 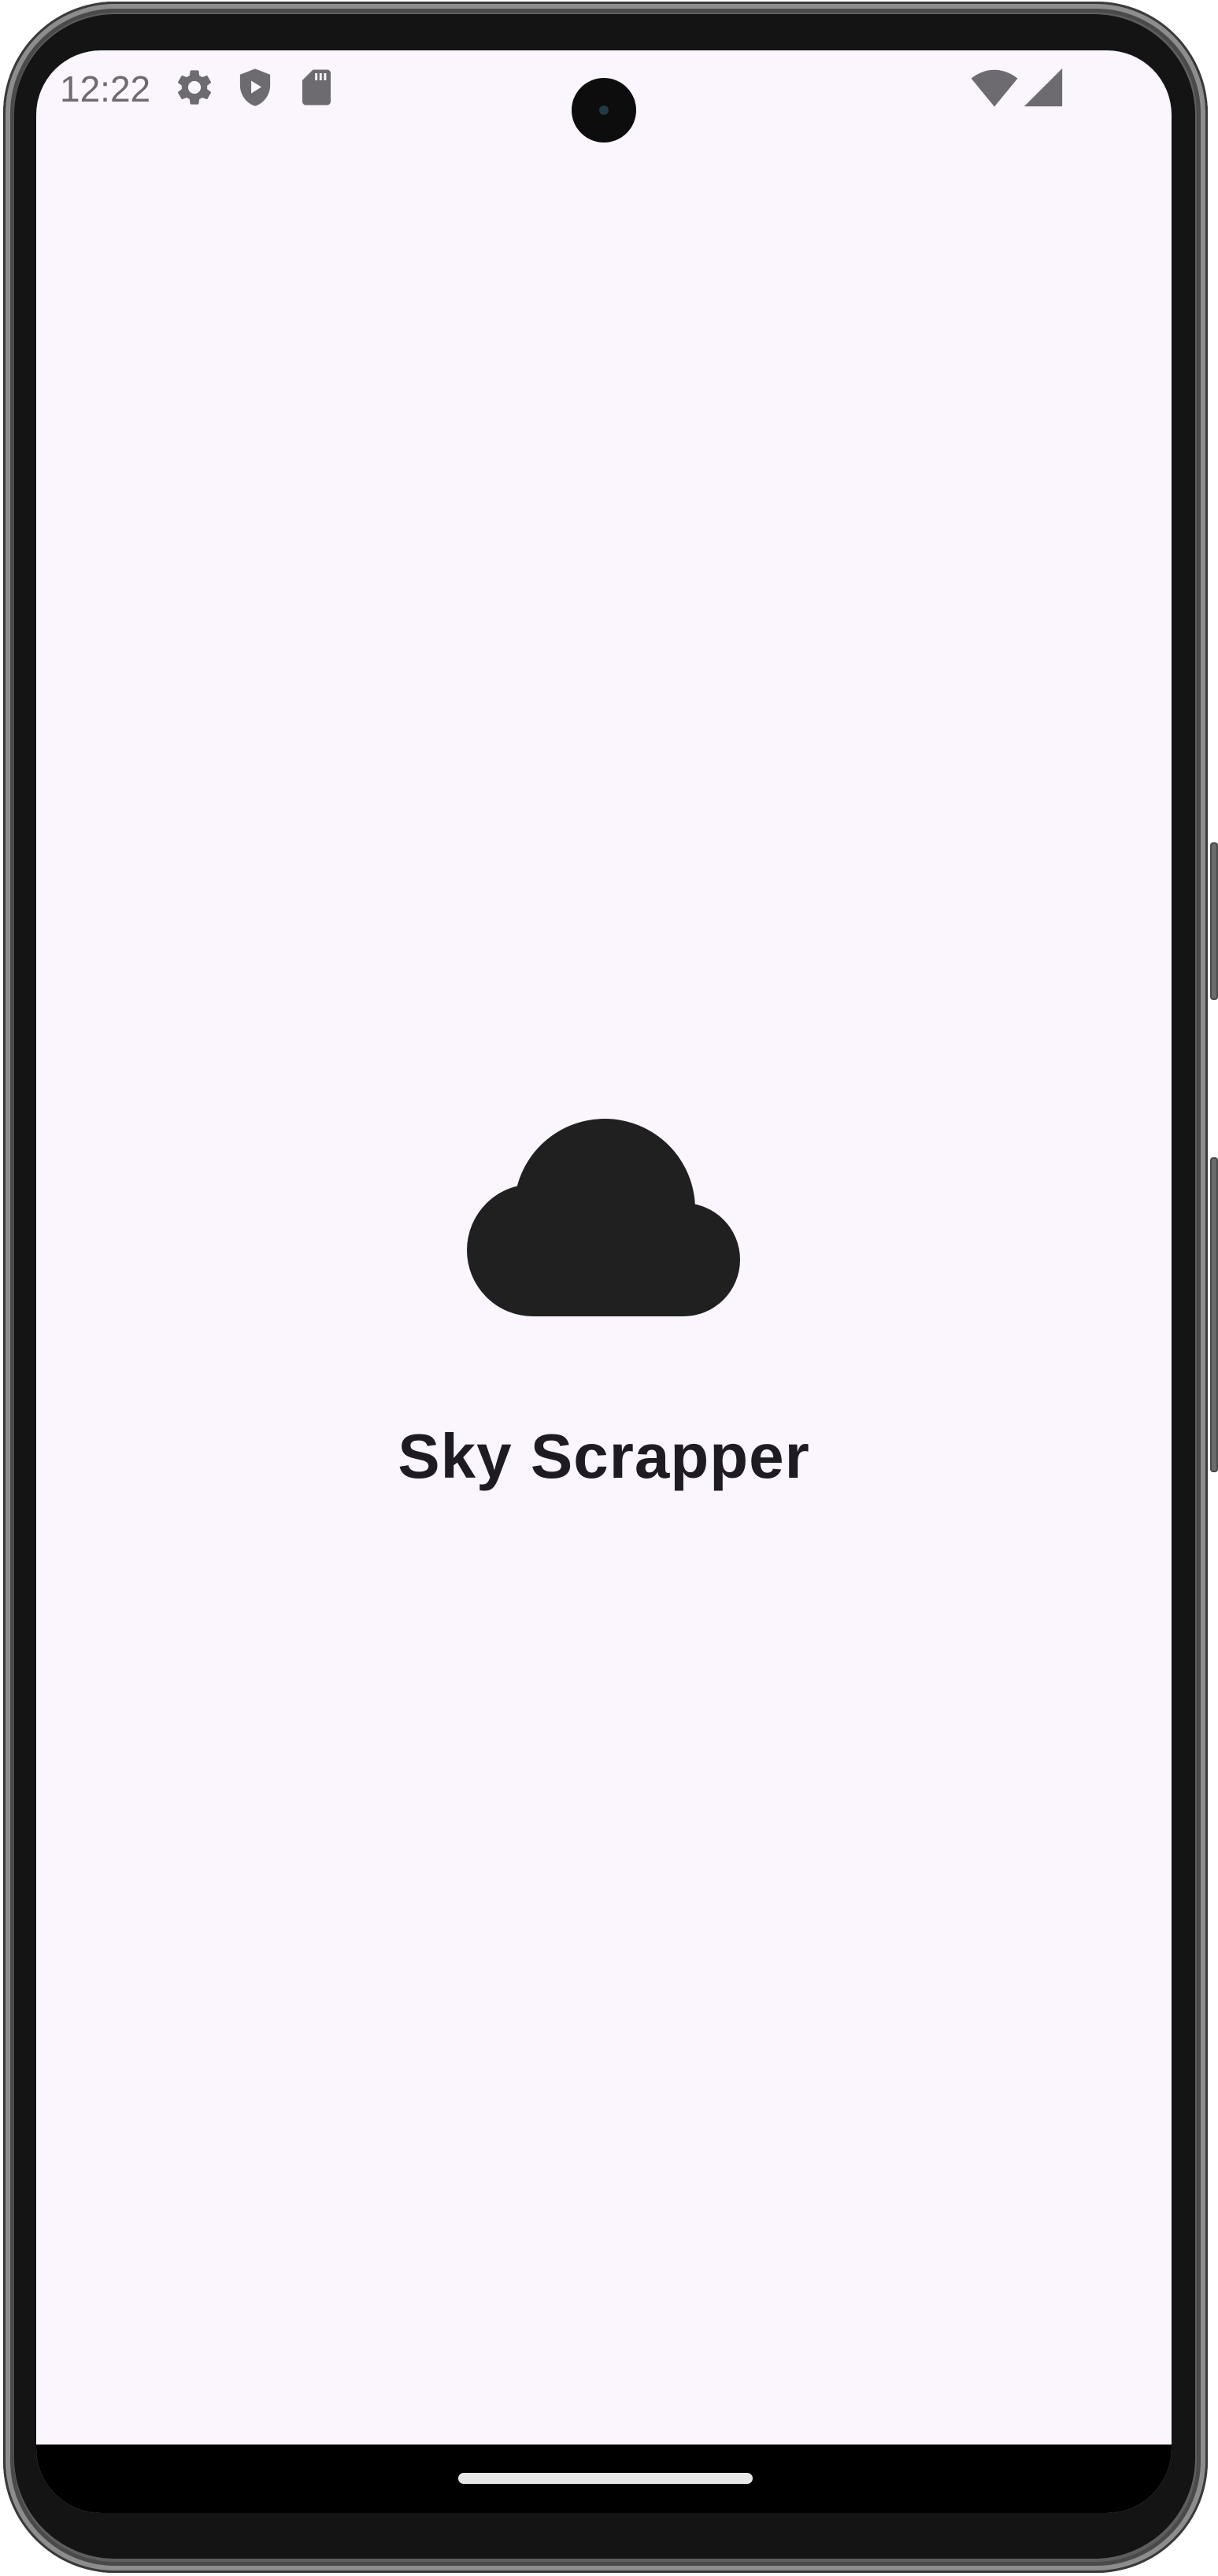 What do you see at coordinates (604, 1456) in the screenshot?
I see `app-title: Sky Scrapper` at bounding box center [604, 1456].